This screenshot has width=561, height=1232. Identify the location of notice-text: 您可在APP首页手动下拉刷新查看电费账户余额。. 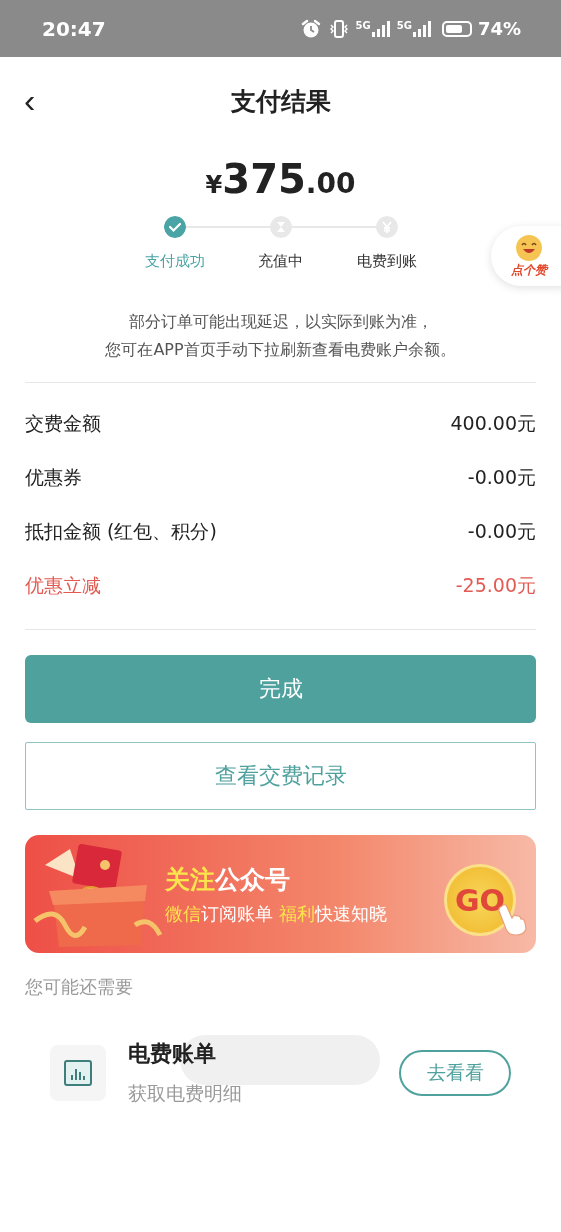
(280, 350).